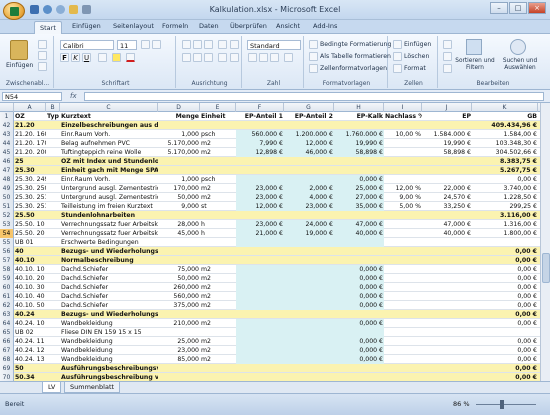 This screenshot has height=415, width=550. Describe the element at coordinates (222, 44) in the screenshot. I see `orientation-icon` at that location.